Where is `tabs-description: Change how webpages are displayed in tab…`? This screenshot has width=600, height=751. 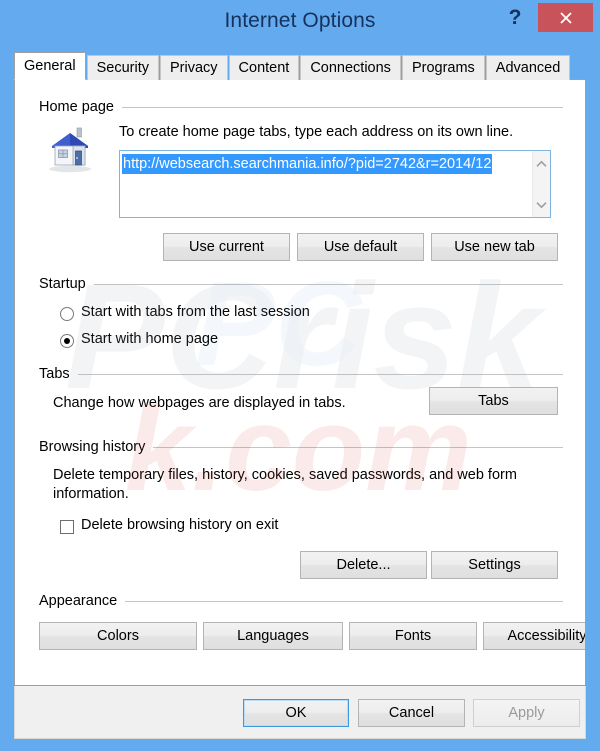 tabs-description: Change how webpages are displayed in tab… is located at coordinates (199, 403).